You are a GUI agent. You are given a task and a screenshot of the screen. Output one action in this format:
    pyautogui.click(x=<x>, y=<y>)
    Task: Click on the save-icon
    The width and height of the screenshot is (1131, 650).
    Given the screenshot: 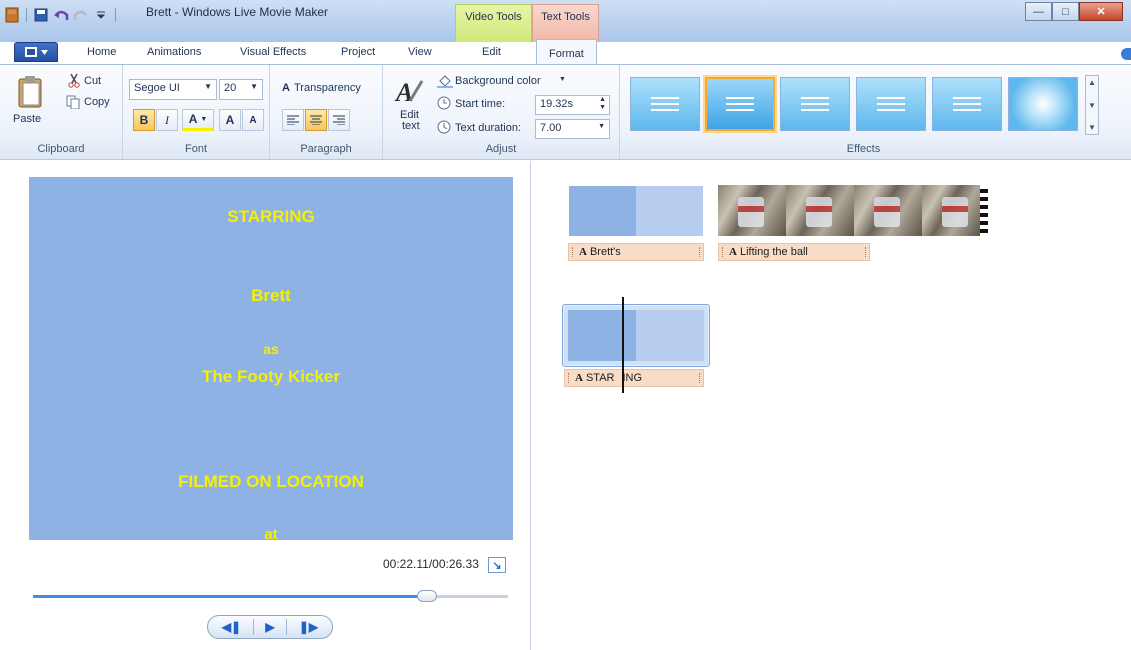 What is the action you would take?
    pyautogui.click(x=41, y=15)
    